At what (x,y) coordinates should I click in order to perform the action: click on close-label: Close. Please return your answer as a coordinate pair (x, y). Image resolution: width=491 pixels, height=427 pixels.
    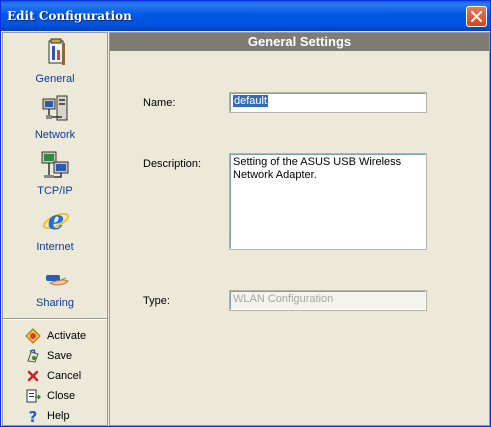
    Looking at the image, I should click on (61, 396).